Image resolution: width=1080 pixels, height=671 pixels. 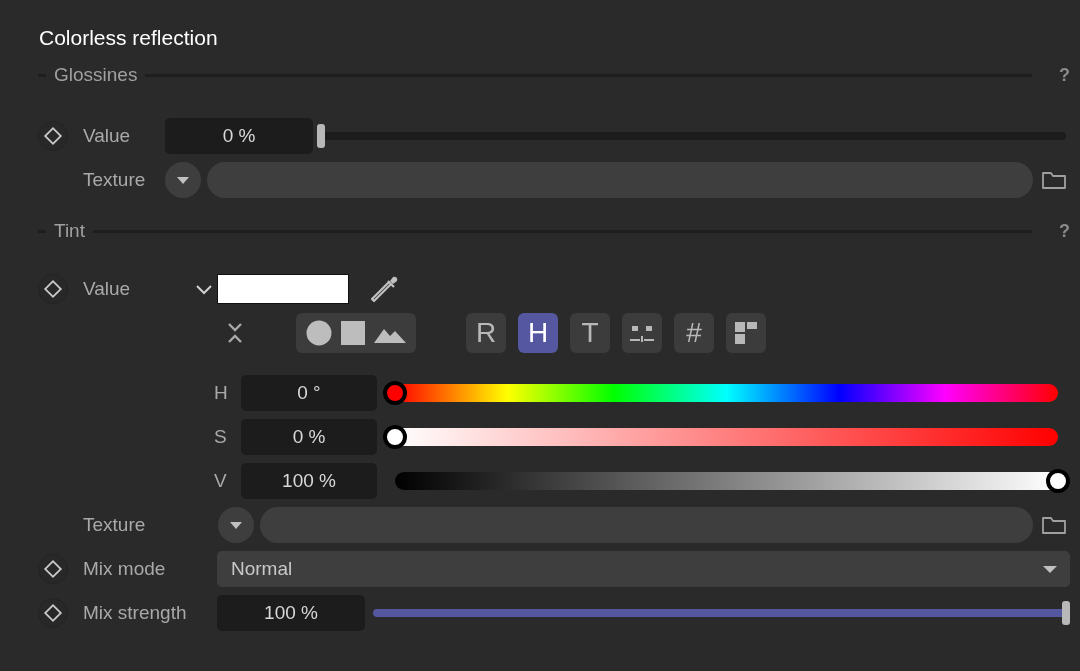 I want to click on channel-value-field: 100 %, so click(x=309, y=481).